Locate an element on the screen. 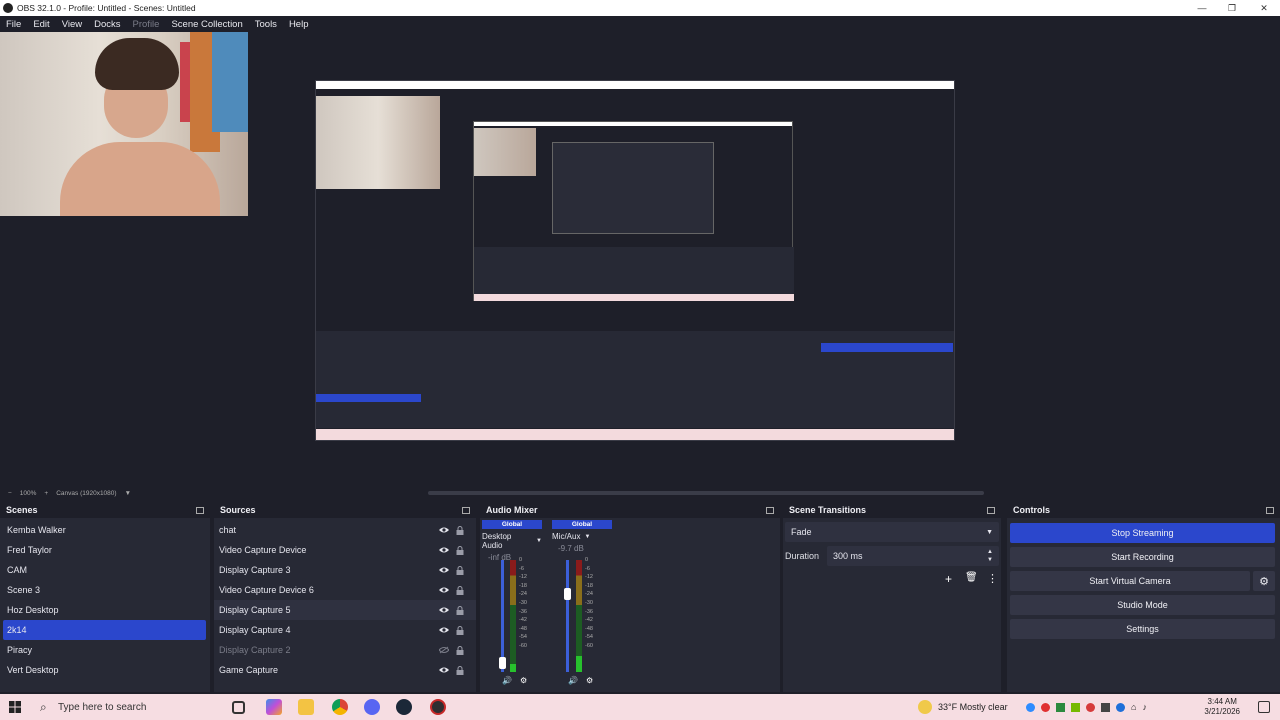 This screenshot has width=1280, height=720. db-tick: -54 is located at coordinates (589, 637).